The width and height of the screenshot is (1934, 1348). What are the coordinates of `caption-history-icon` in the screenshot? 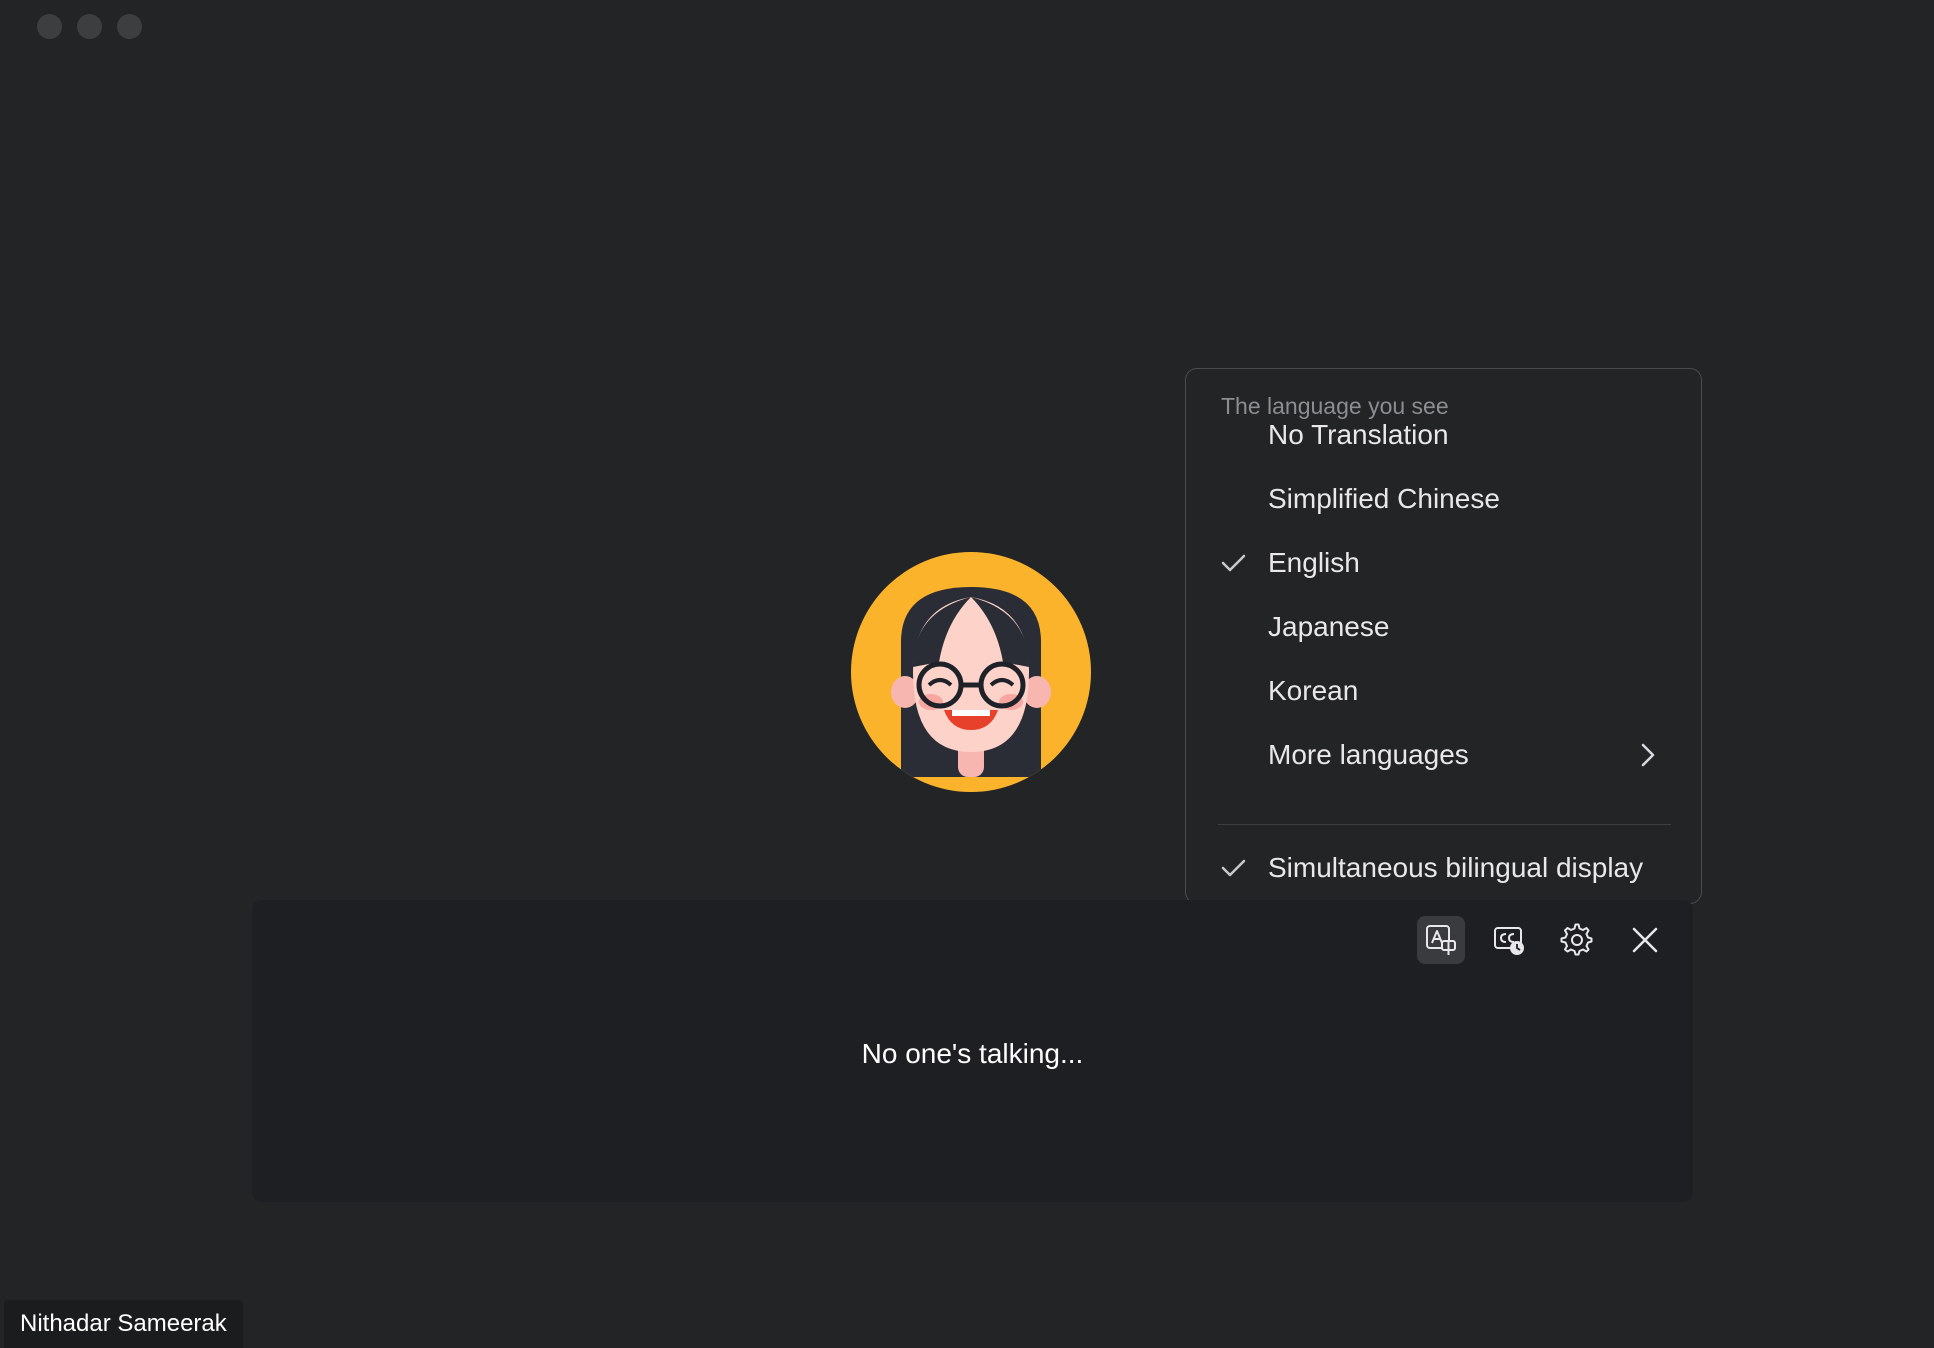 It's located at (1509, 941).